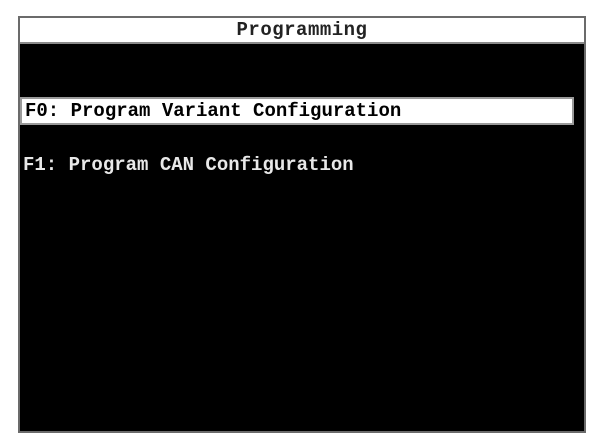 The image size is (594, 433). I want to click on page-title: Programming, so click(302, 30).